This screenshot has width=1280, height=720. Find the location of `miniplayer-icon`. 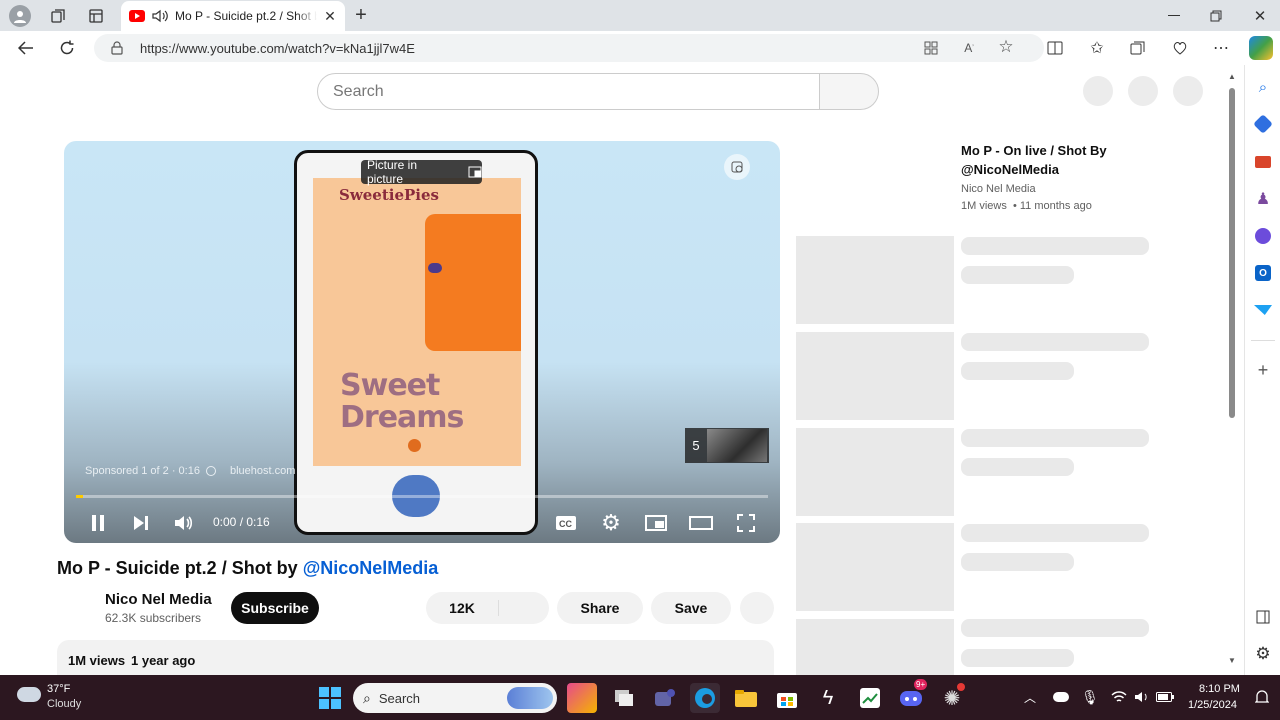

miniplayer-icon is located at coordinates (656, 523).